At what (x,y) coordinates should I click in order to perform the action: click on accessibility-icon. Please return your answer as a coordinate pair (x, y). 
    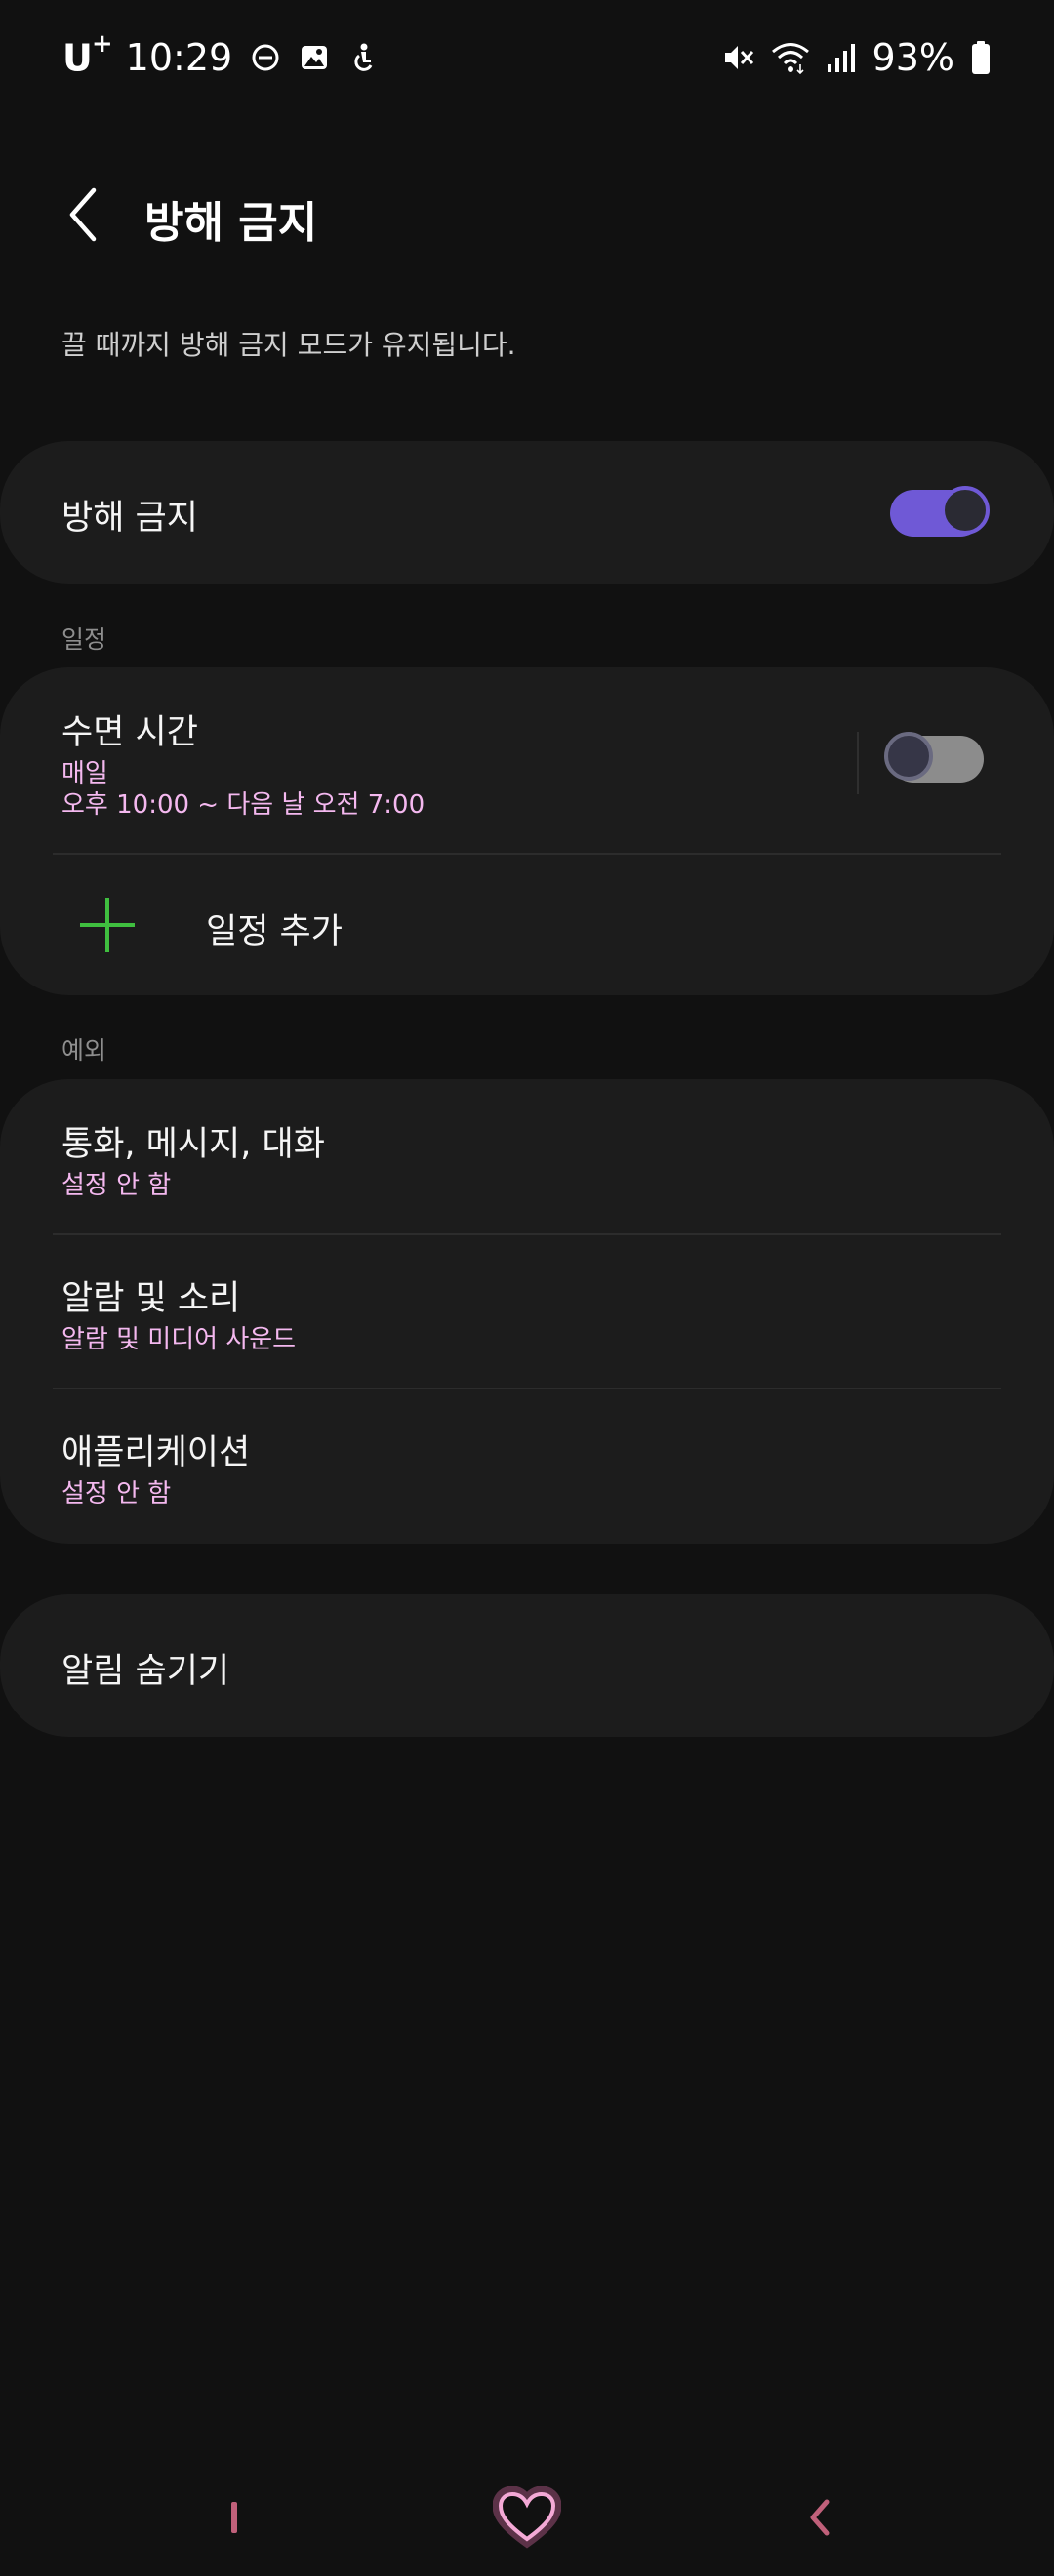
    Looking at the image, I should click on (363, 57).